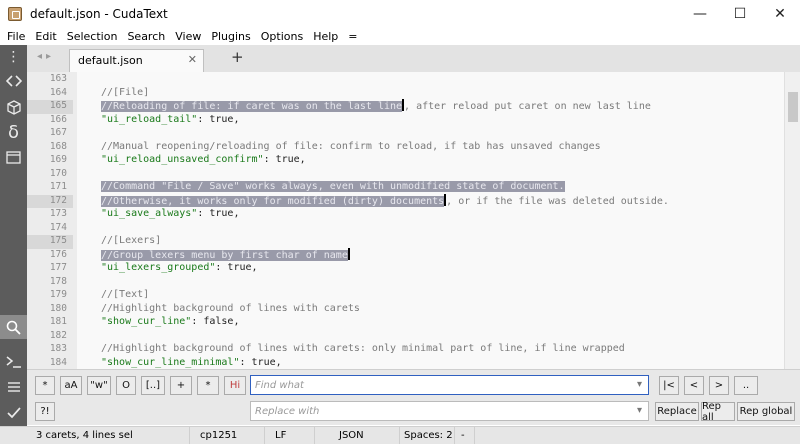 This screenshot has width=800, height=444. Describe the element at coordinates (170, 321) in the screenshot. I see `code-line-181: "show_cur_line": false,` at that location.